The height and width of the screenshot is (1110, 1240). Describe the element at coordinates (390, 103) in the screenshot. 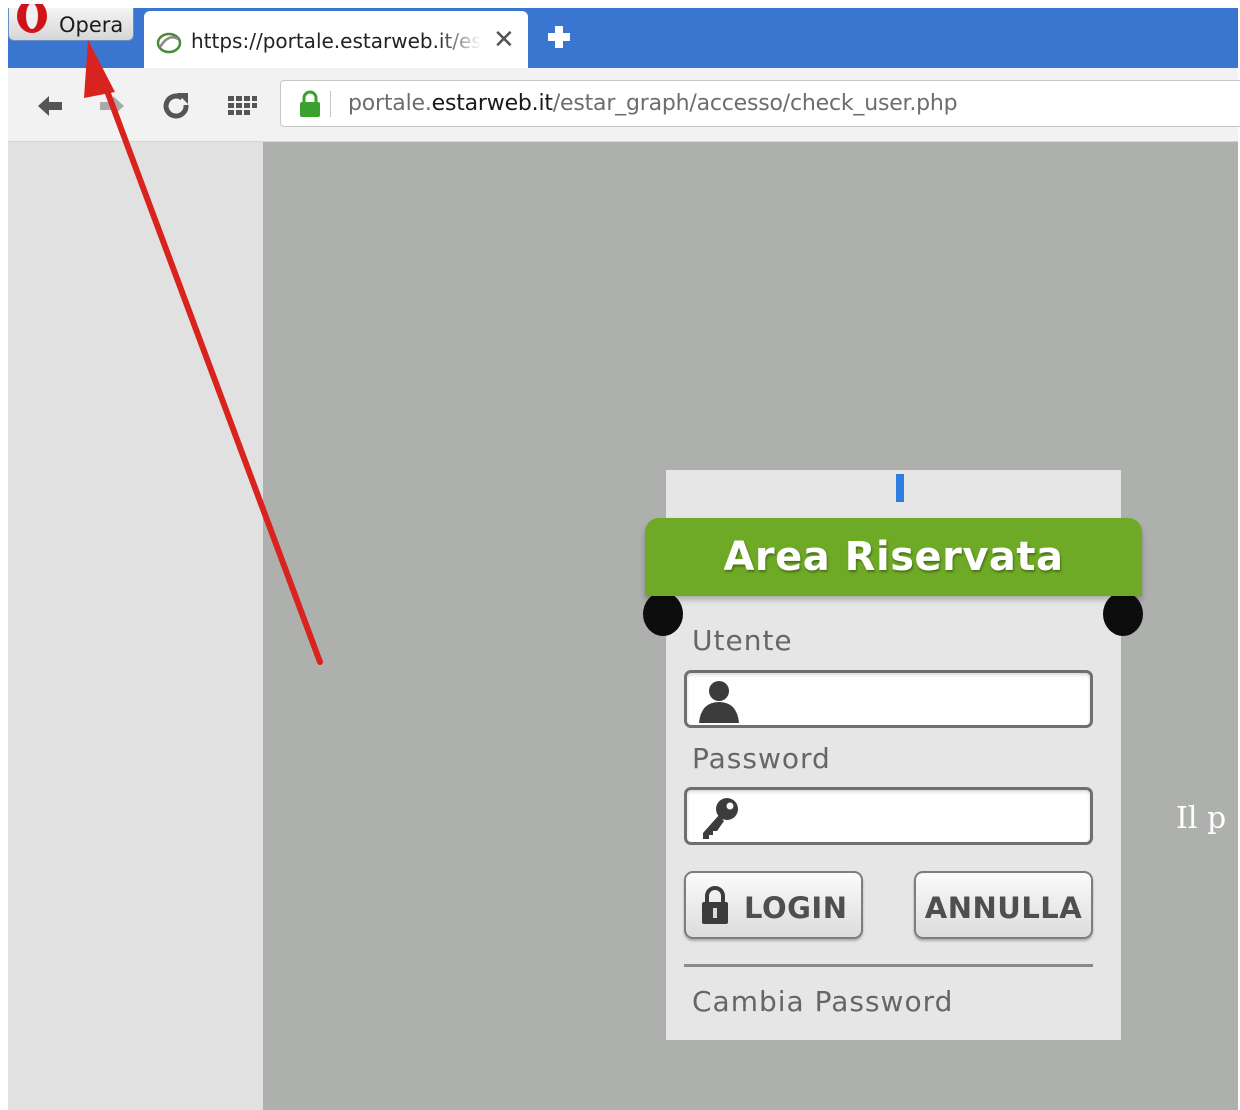

I see `url-prefix: portale.` at that location.